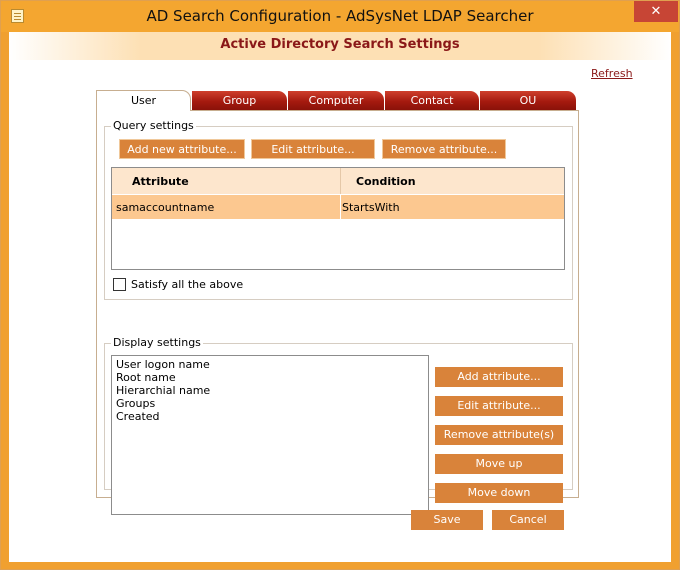 This screenshot has width=680, height=570. Describe the element at coordinates (336, 100) in the screenshot. I see `tab-computer: Computer` at that location.